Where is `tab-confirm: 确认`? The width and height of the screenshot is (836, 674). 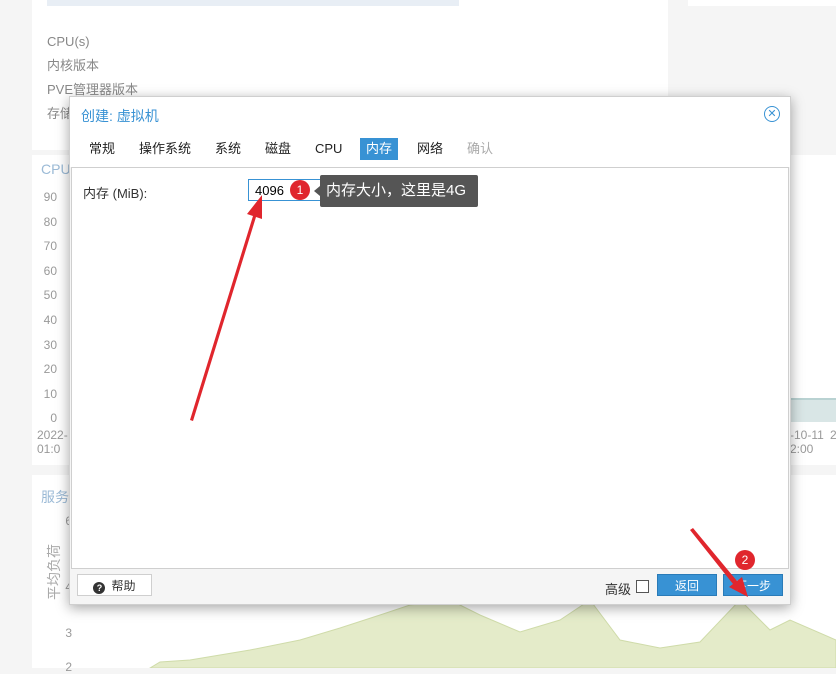
tab-confirm: 确认 is located at coordinates (480, 148).